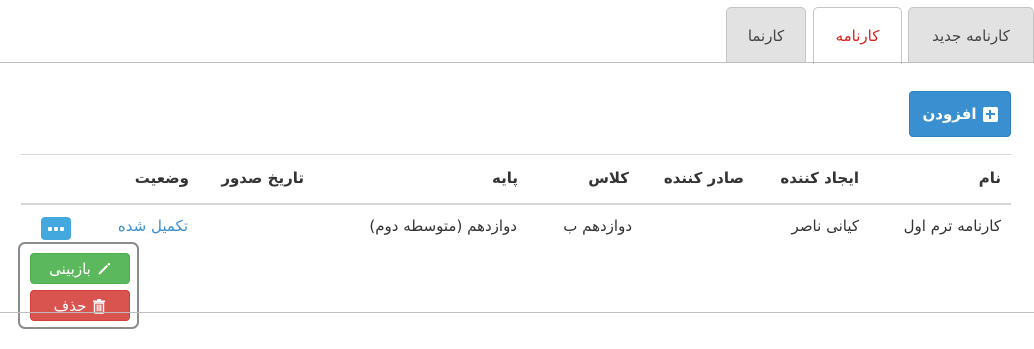 The image size is (1034, 349). Describe the element at coordinates (62, 228) in the screenshot. I see `more-dots-icon` at that location.